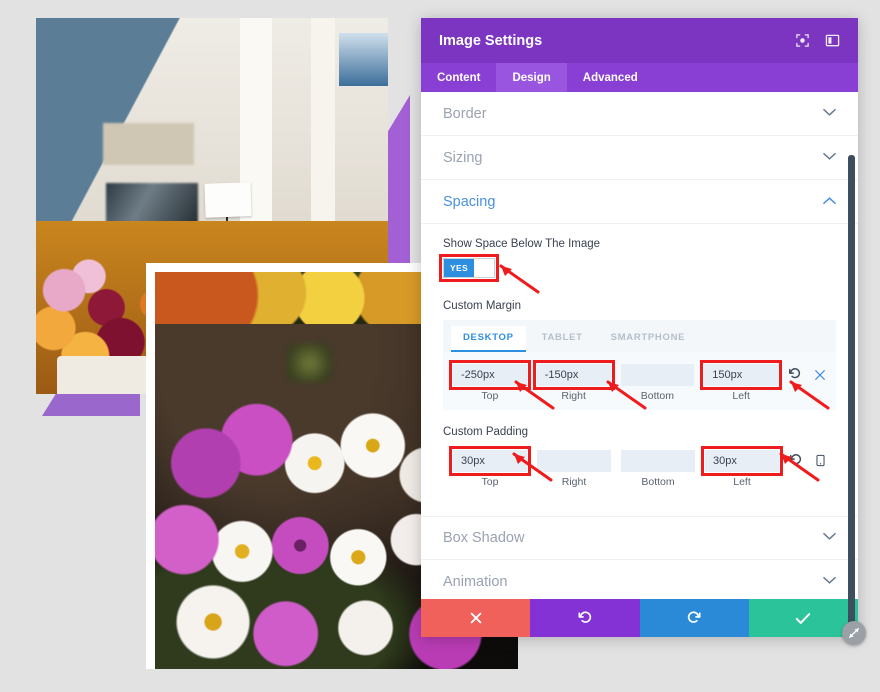  Describe the element at coordinates (459, 268) in the screenshot. I see `toggle-value-label: YES` at that location.